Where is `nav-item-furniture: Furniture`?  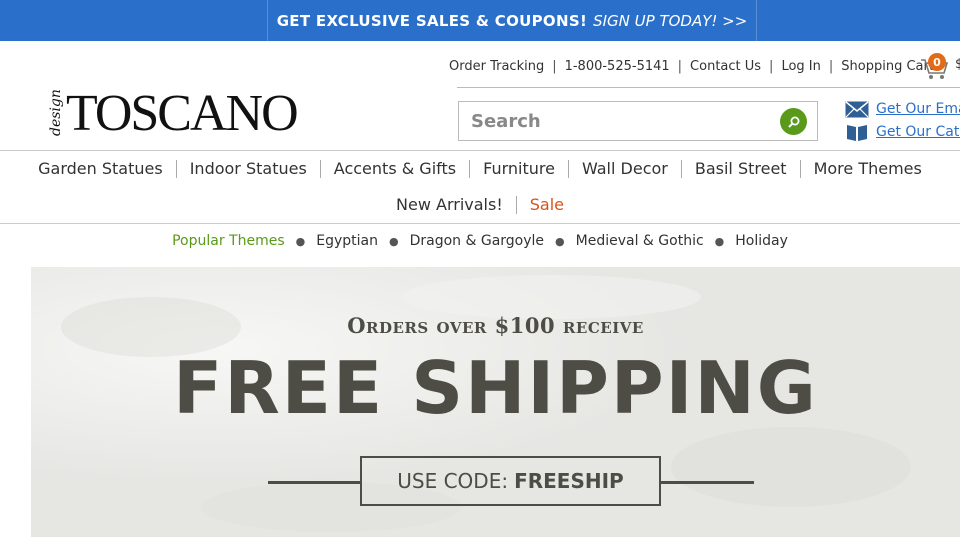 nav-item-furniture: Furniture is located at coordinates (518, 169).